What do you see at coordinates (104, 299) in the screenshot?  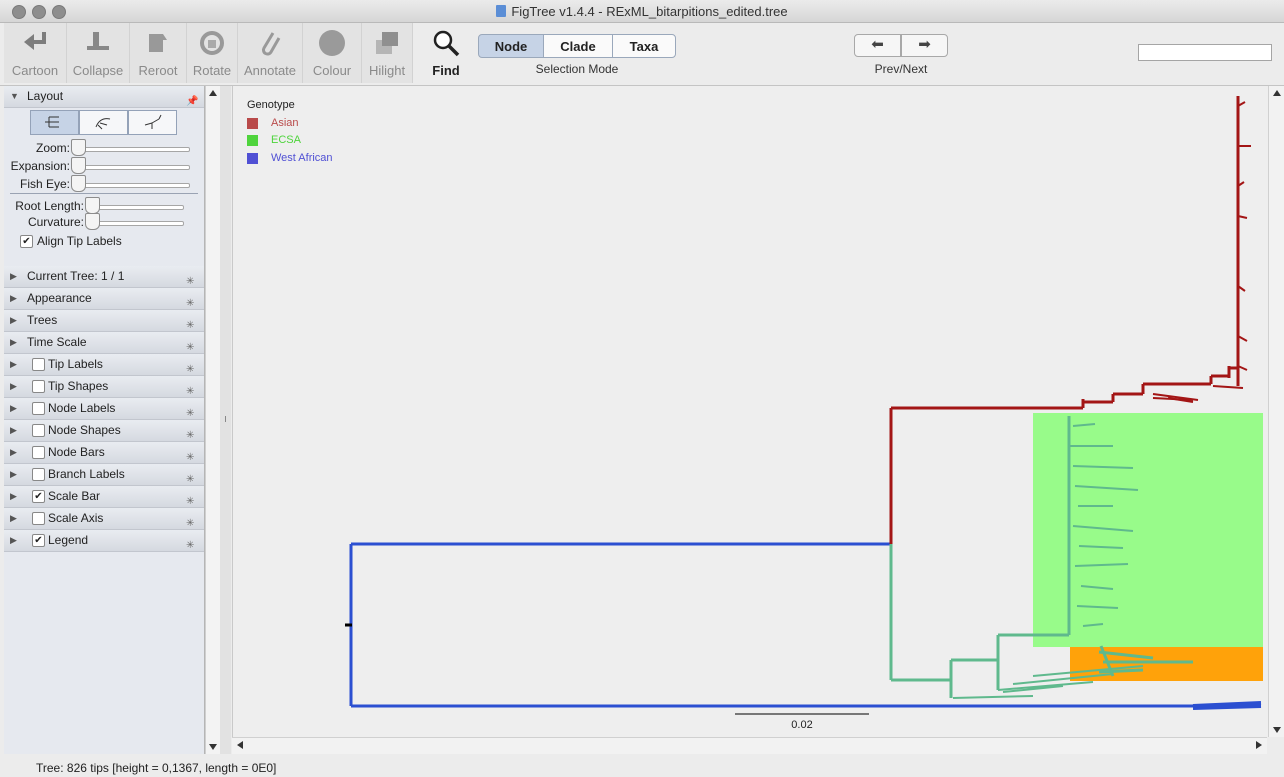 I see `section-appearance: ▶ Appearance ✳` at bounding box center [104, 299].